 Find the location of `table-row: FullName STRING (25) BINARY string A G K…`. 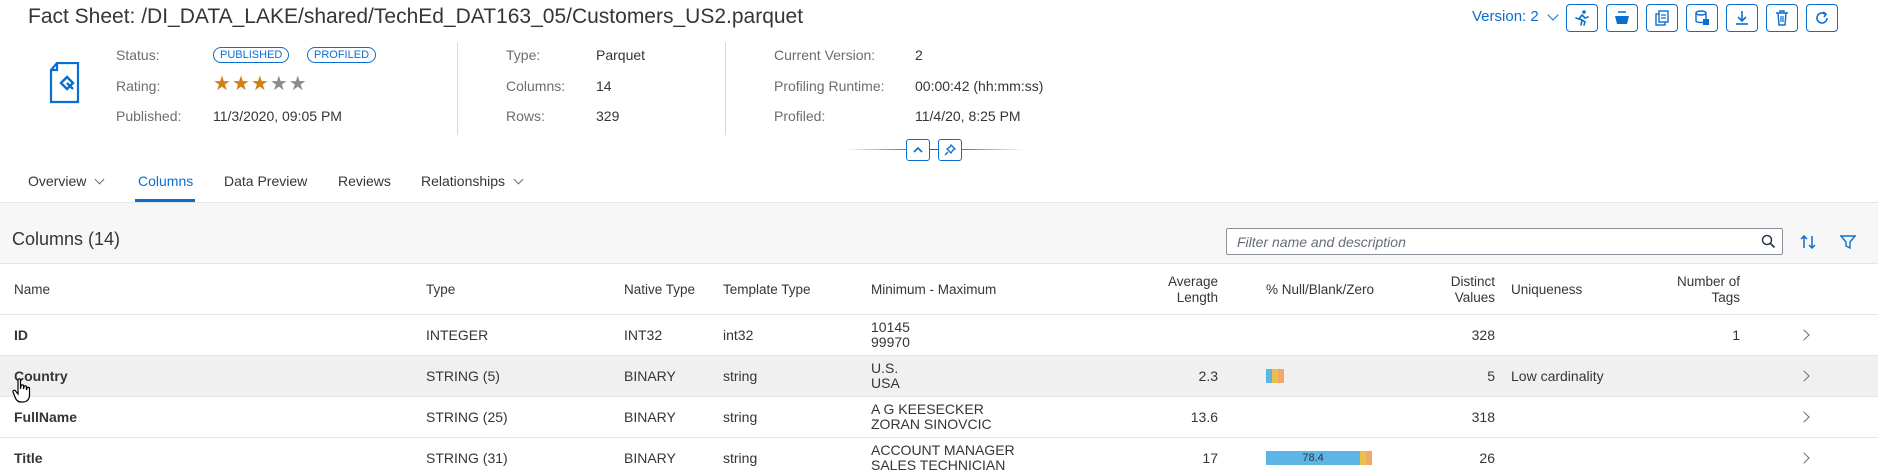

table-row: FullName STRING (25) BINARY string A G K… is located at coordinates (939, 417).